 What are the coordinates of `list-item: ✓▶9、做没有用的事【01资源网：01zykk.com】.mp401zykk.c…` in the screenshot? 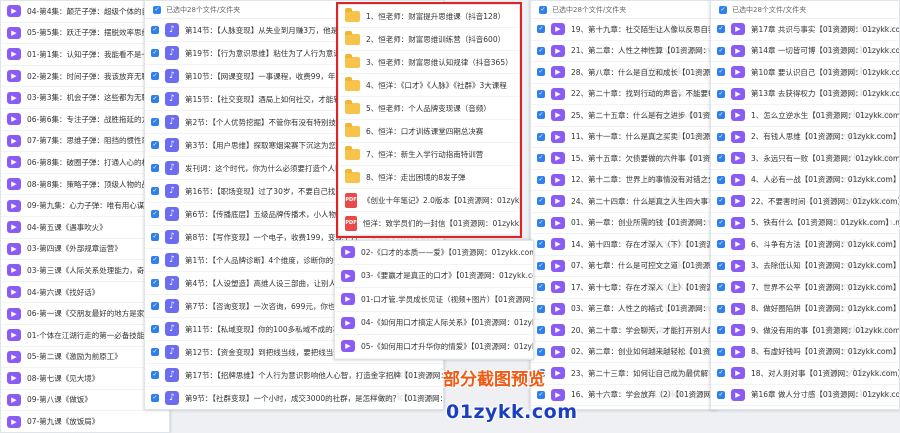 It's located at (805, 331).